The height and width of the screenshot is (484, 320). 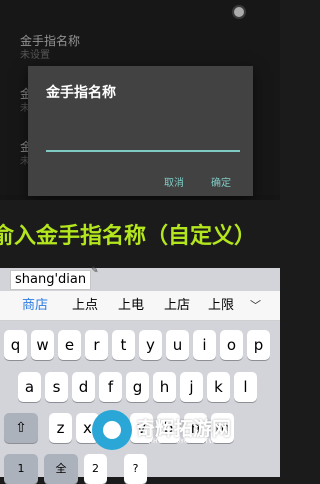 What do you see at coordinates (258, 345) in the screenshot?
I see `key-p: p` at bounding box center [258, 345].